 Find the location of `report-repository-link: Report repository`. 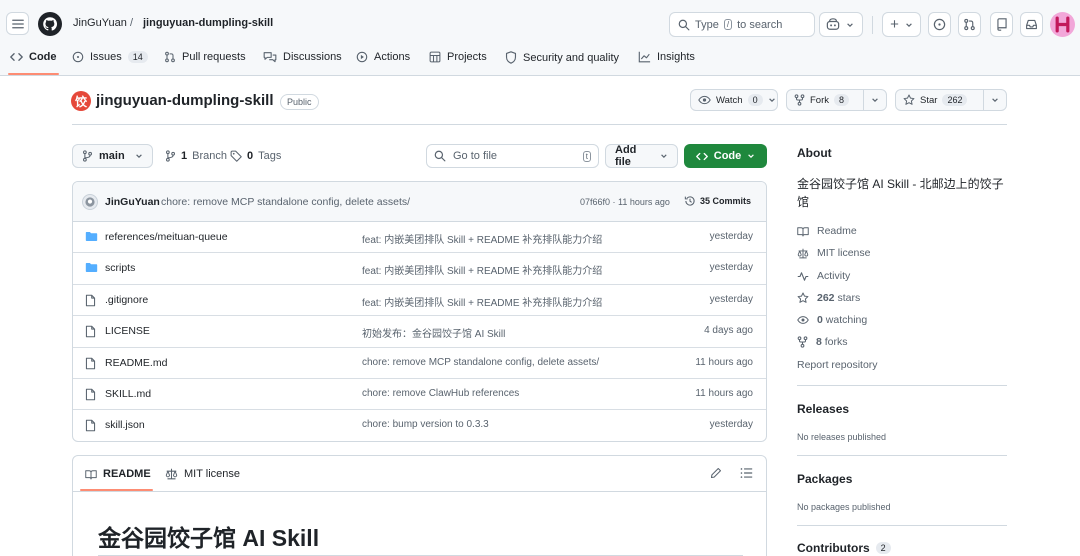

report-repository-link: Report repository is located at coordinates (837, 365).